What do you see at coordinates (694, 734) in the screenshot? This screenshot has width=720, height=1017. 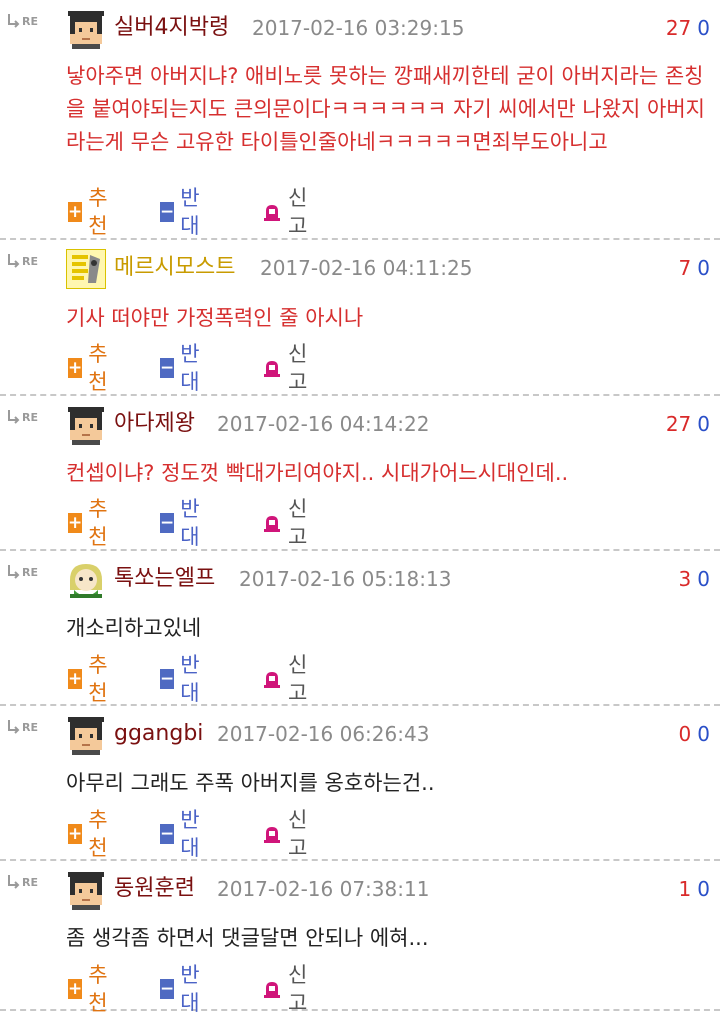 I see `vote-counts: 00` at bounding box center [694, 734].